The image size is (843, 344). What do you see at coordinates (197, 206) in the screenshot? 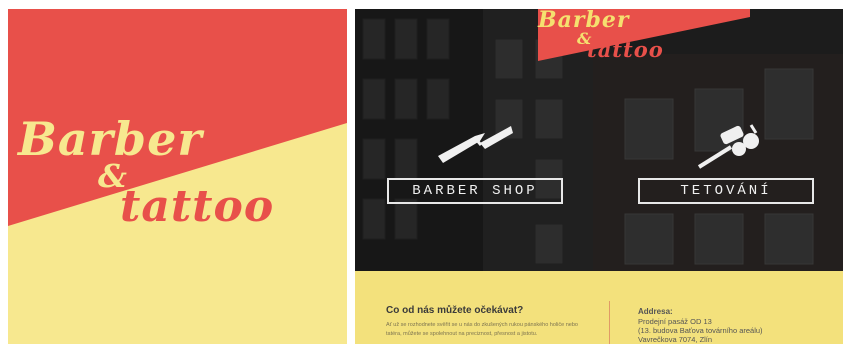
I see `logo-tattoo-text: tattoo` at bounding box center [197, 206].